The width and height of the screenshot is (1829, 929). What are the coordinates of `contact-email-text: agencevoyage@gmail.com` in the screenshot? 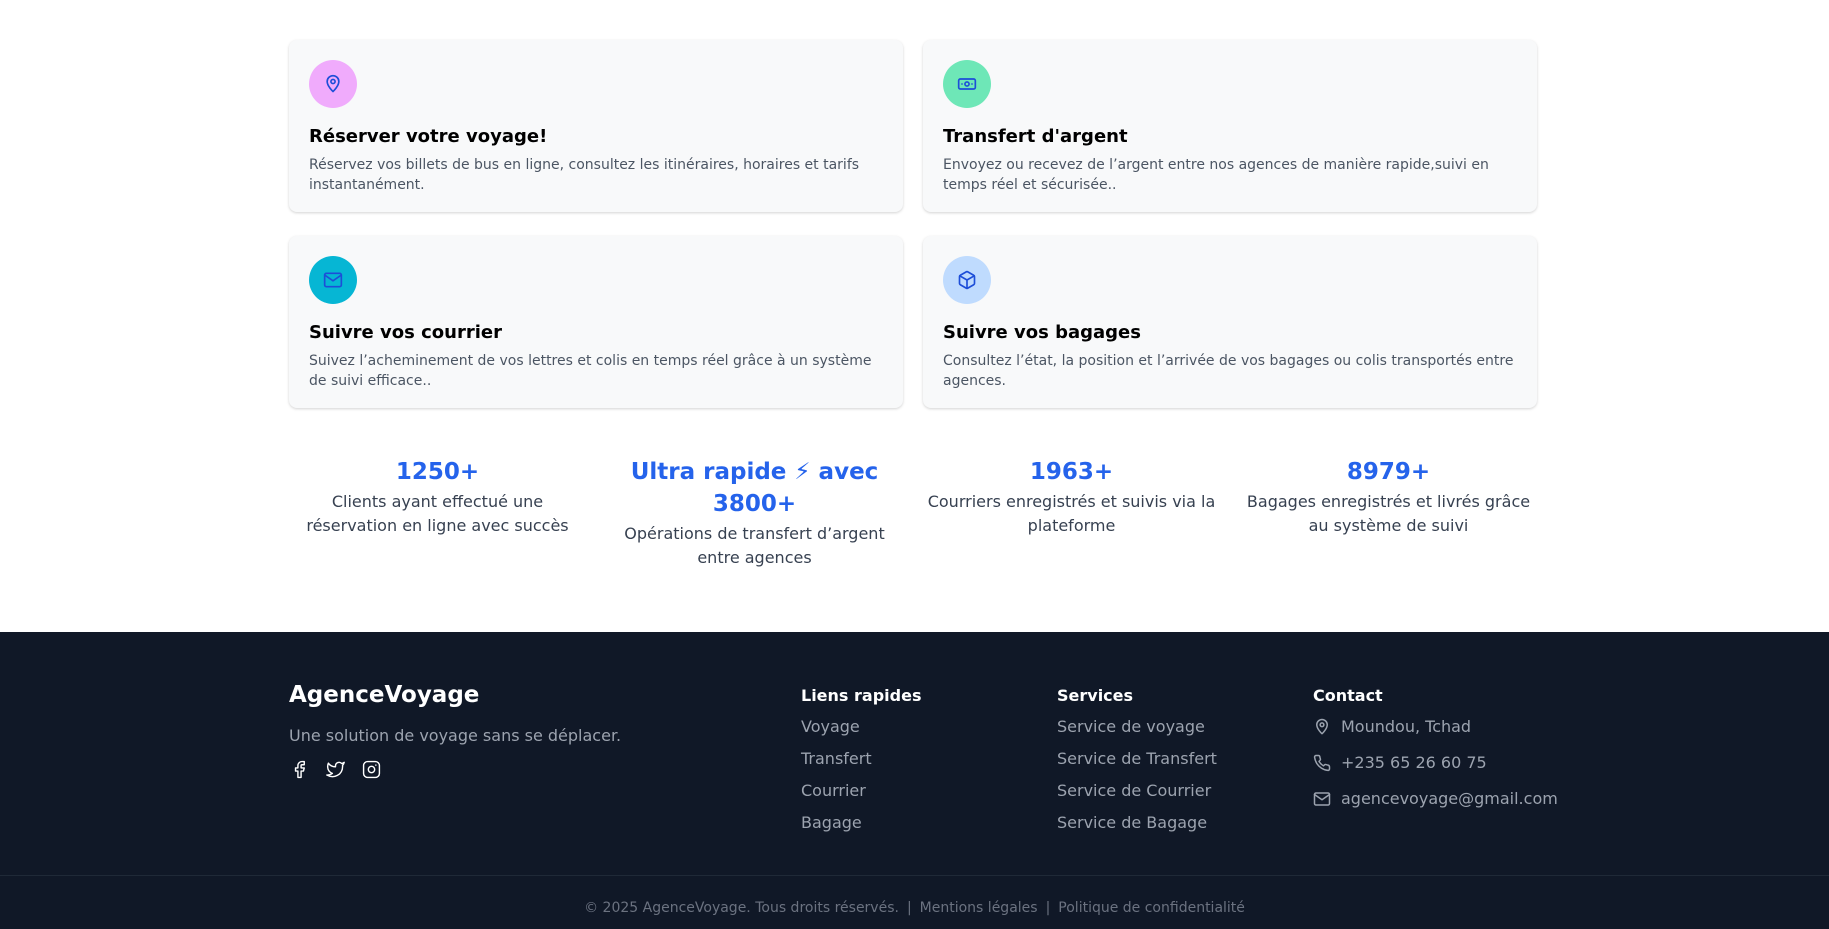 It's located at (1449, 798).